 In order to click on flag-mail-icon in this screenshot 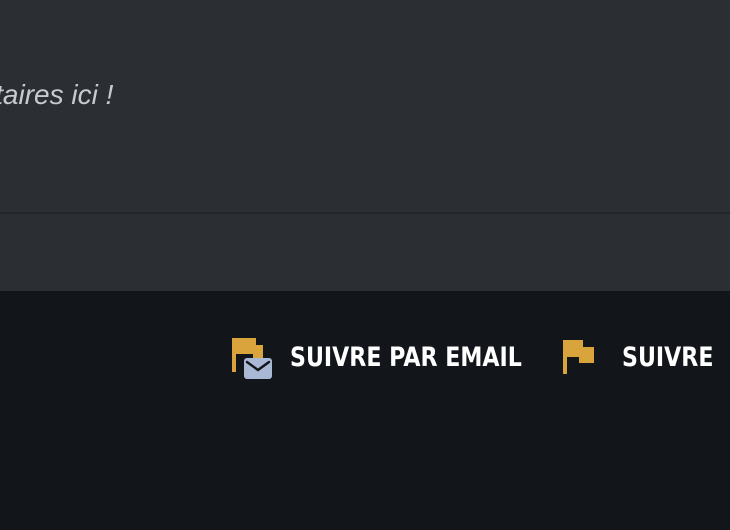, I will do `click(252, 358)`.